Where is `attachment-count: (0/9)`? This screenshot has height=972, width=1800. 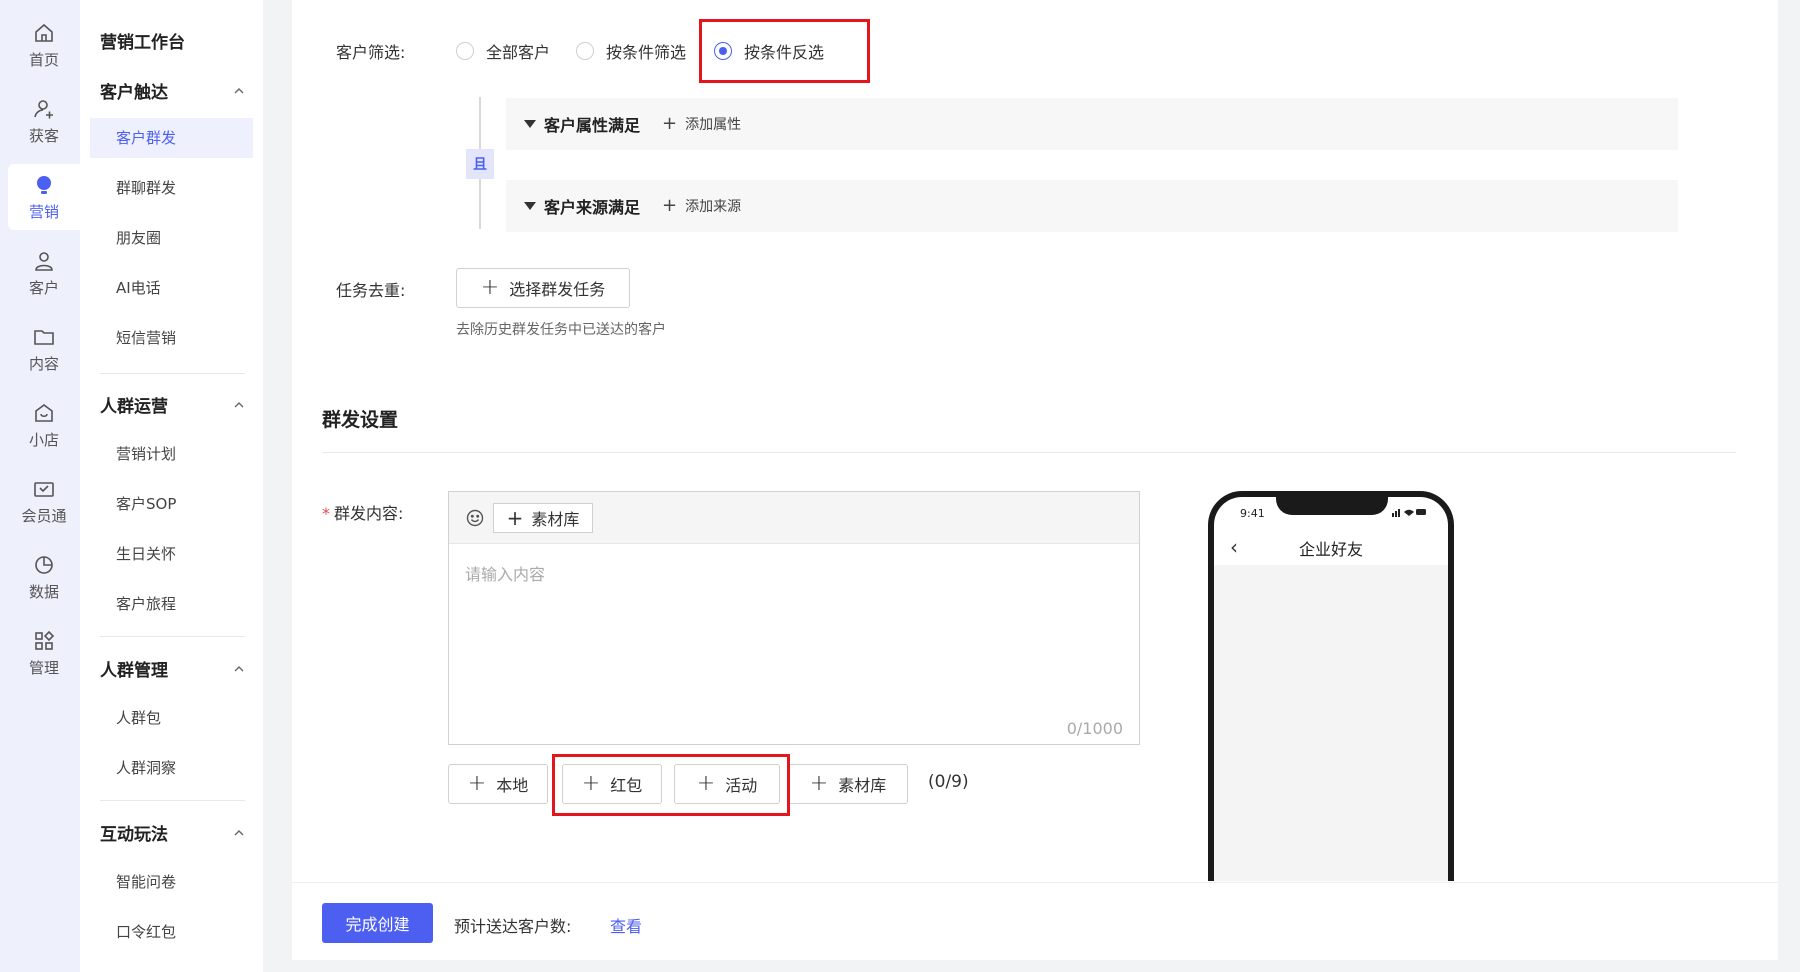 attachment-count: (0/9) is located at coordinates (948, 782).